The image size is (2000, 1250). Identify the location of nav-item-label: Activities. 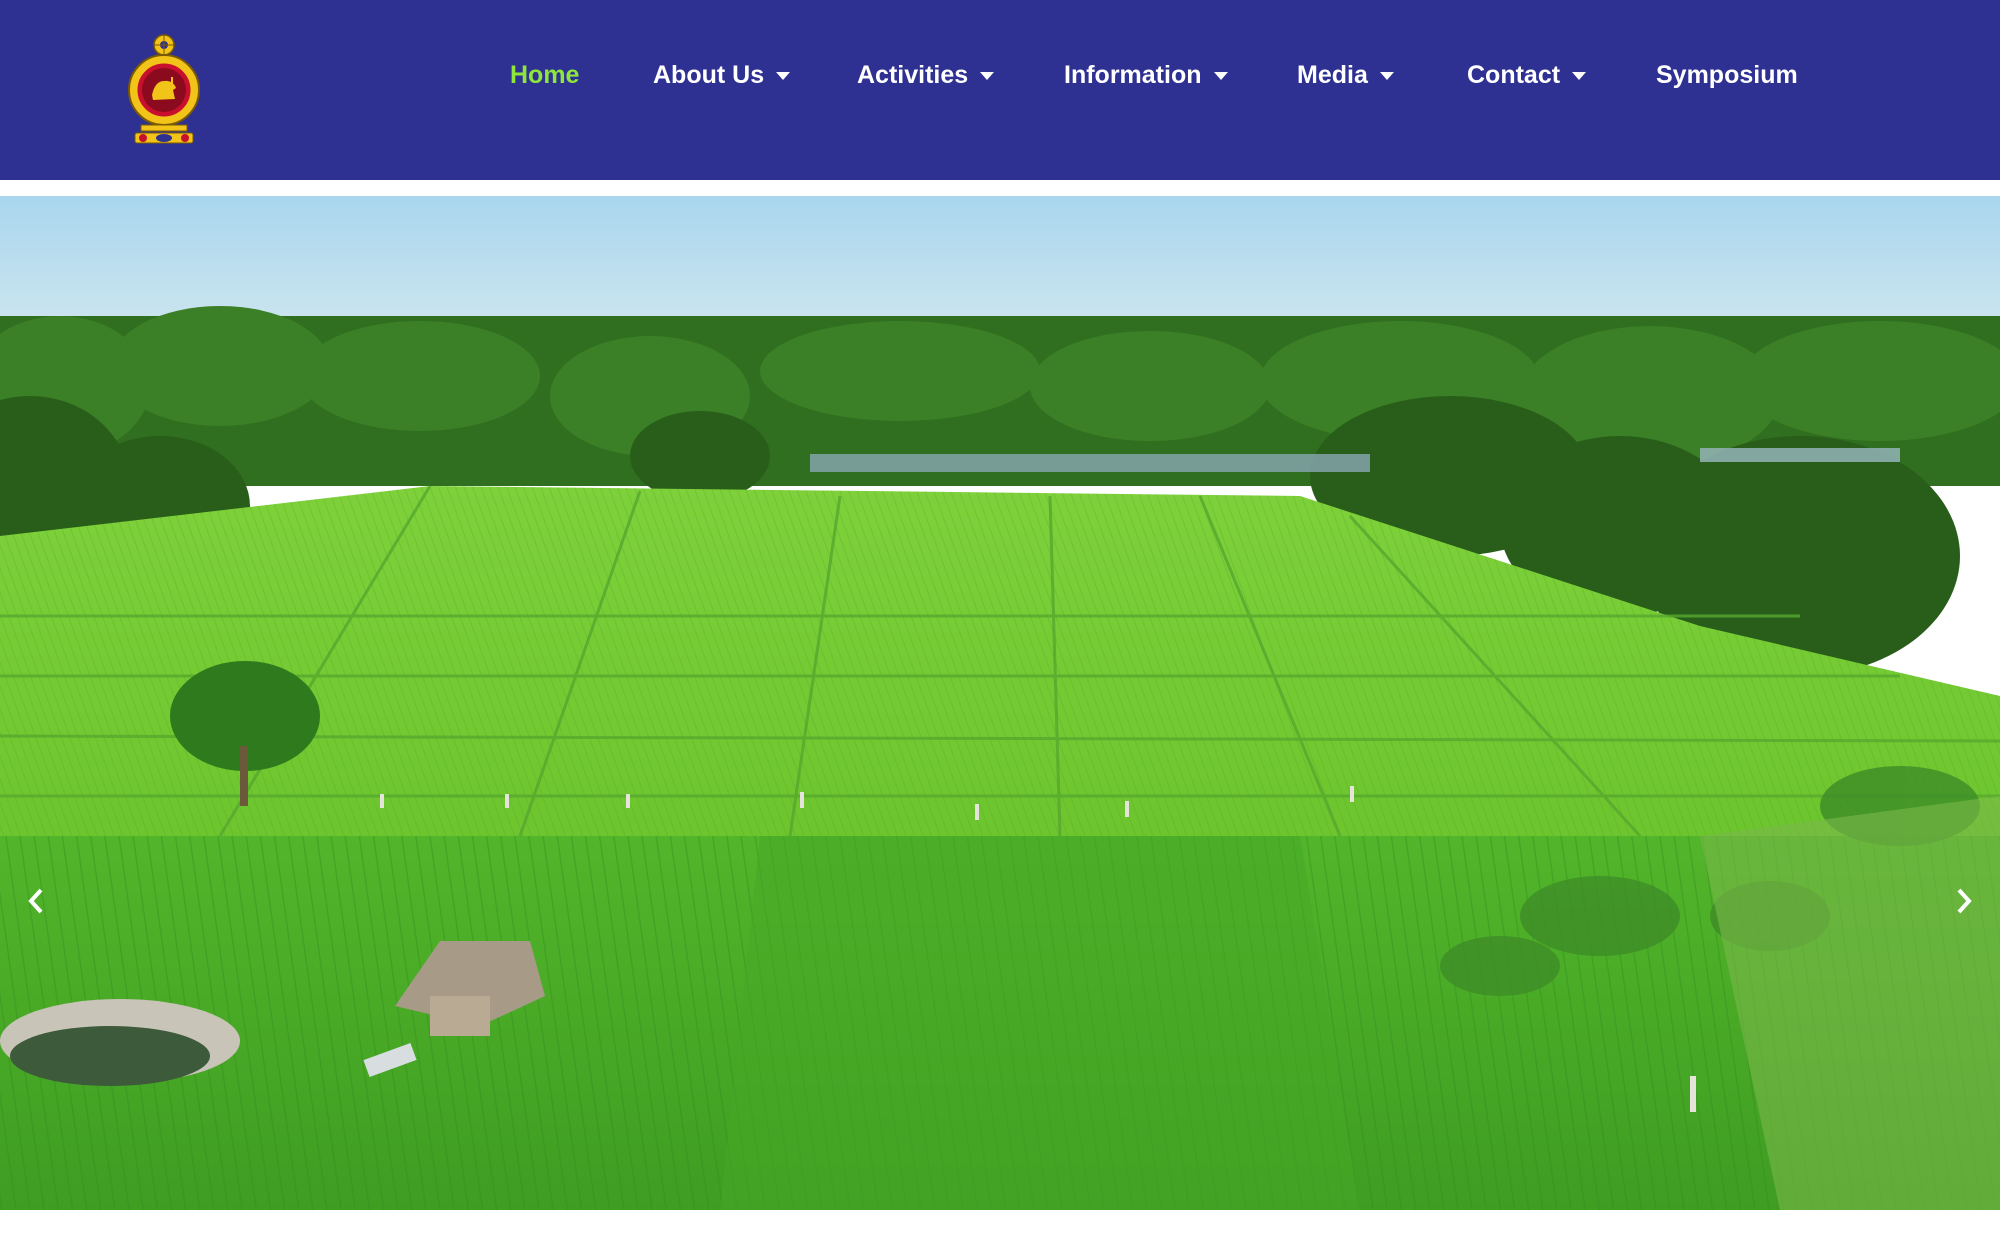
(913, 74).